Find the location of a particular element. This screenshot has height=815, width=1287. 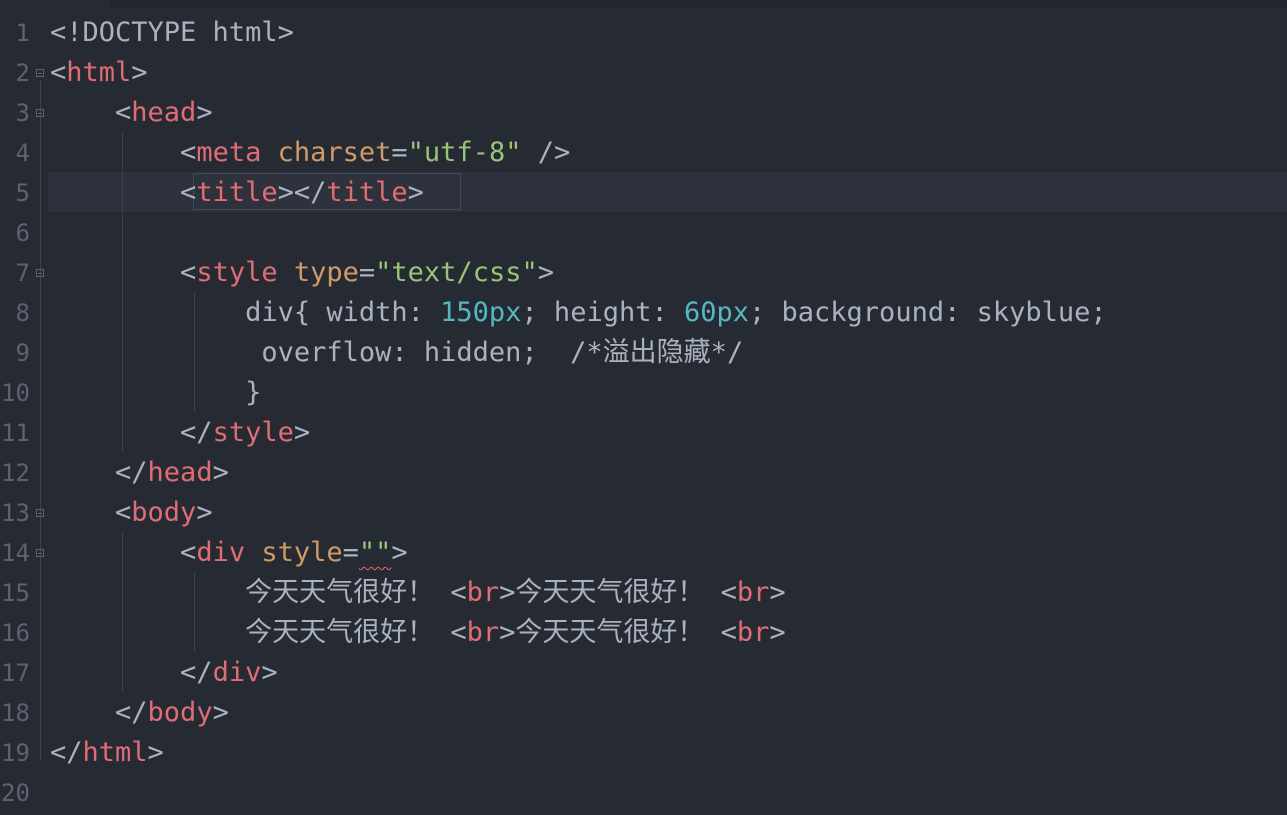

code-line: </head> is located at coordinates (139, 473).